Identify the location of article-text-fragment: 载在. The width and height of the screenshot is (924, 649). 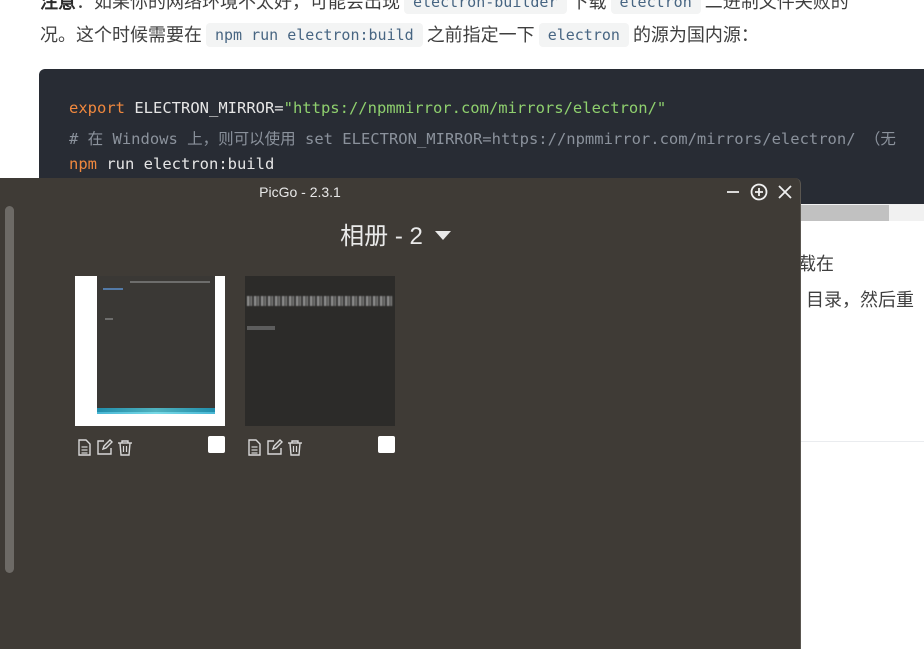
(816, 264).